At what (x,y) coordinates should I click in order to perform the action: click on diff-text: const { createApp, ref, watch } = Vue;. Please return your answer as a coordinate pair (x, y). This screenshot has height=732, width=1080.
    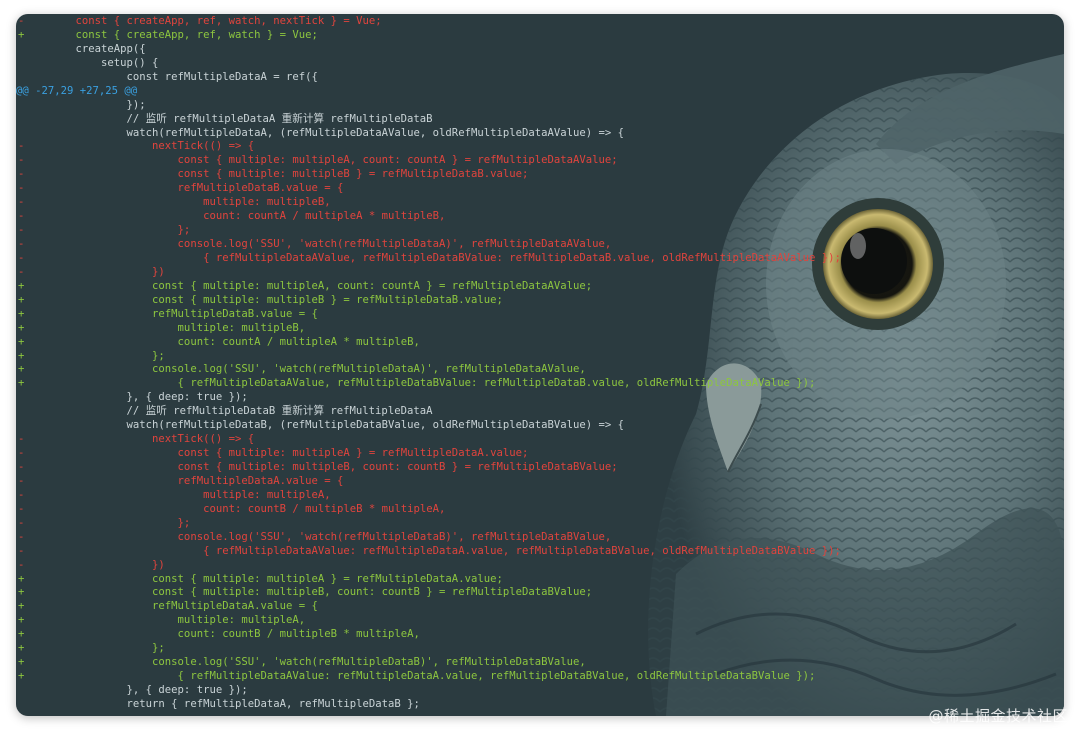
    Looking at the image, I should click on (184, 34).